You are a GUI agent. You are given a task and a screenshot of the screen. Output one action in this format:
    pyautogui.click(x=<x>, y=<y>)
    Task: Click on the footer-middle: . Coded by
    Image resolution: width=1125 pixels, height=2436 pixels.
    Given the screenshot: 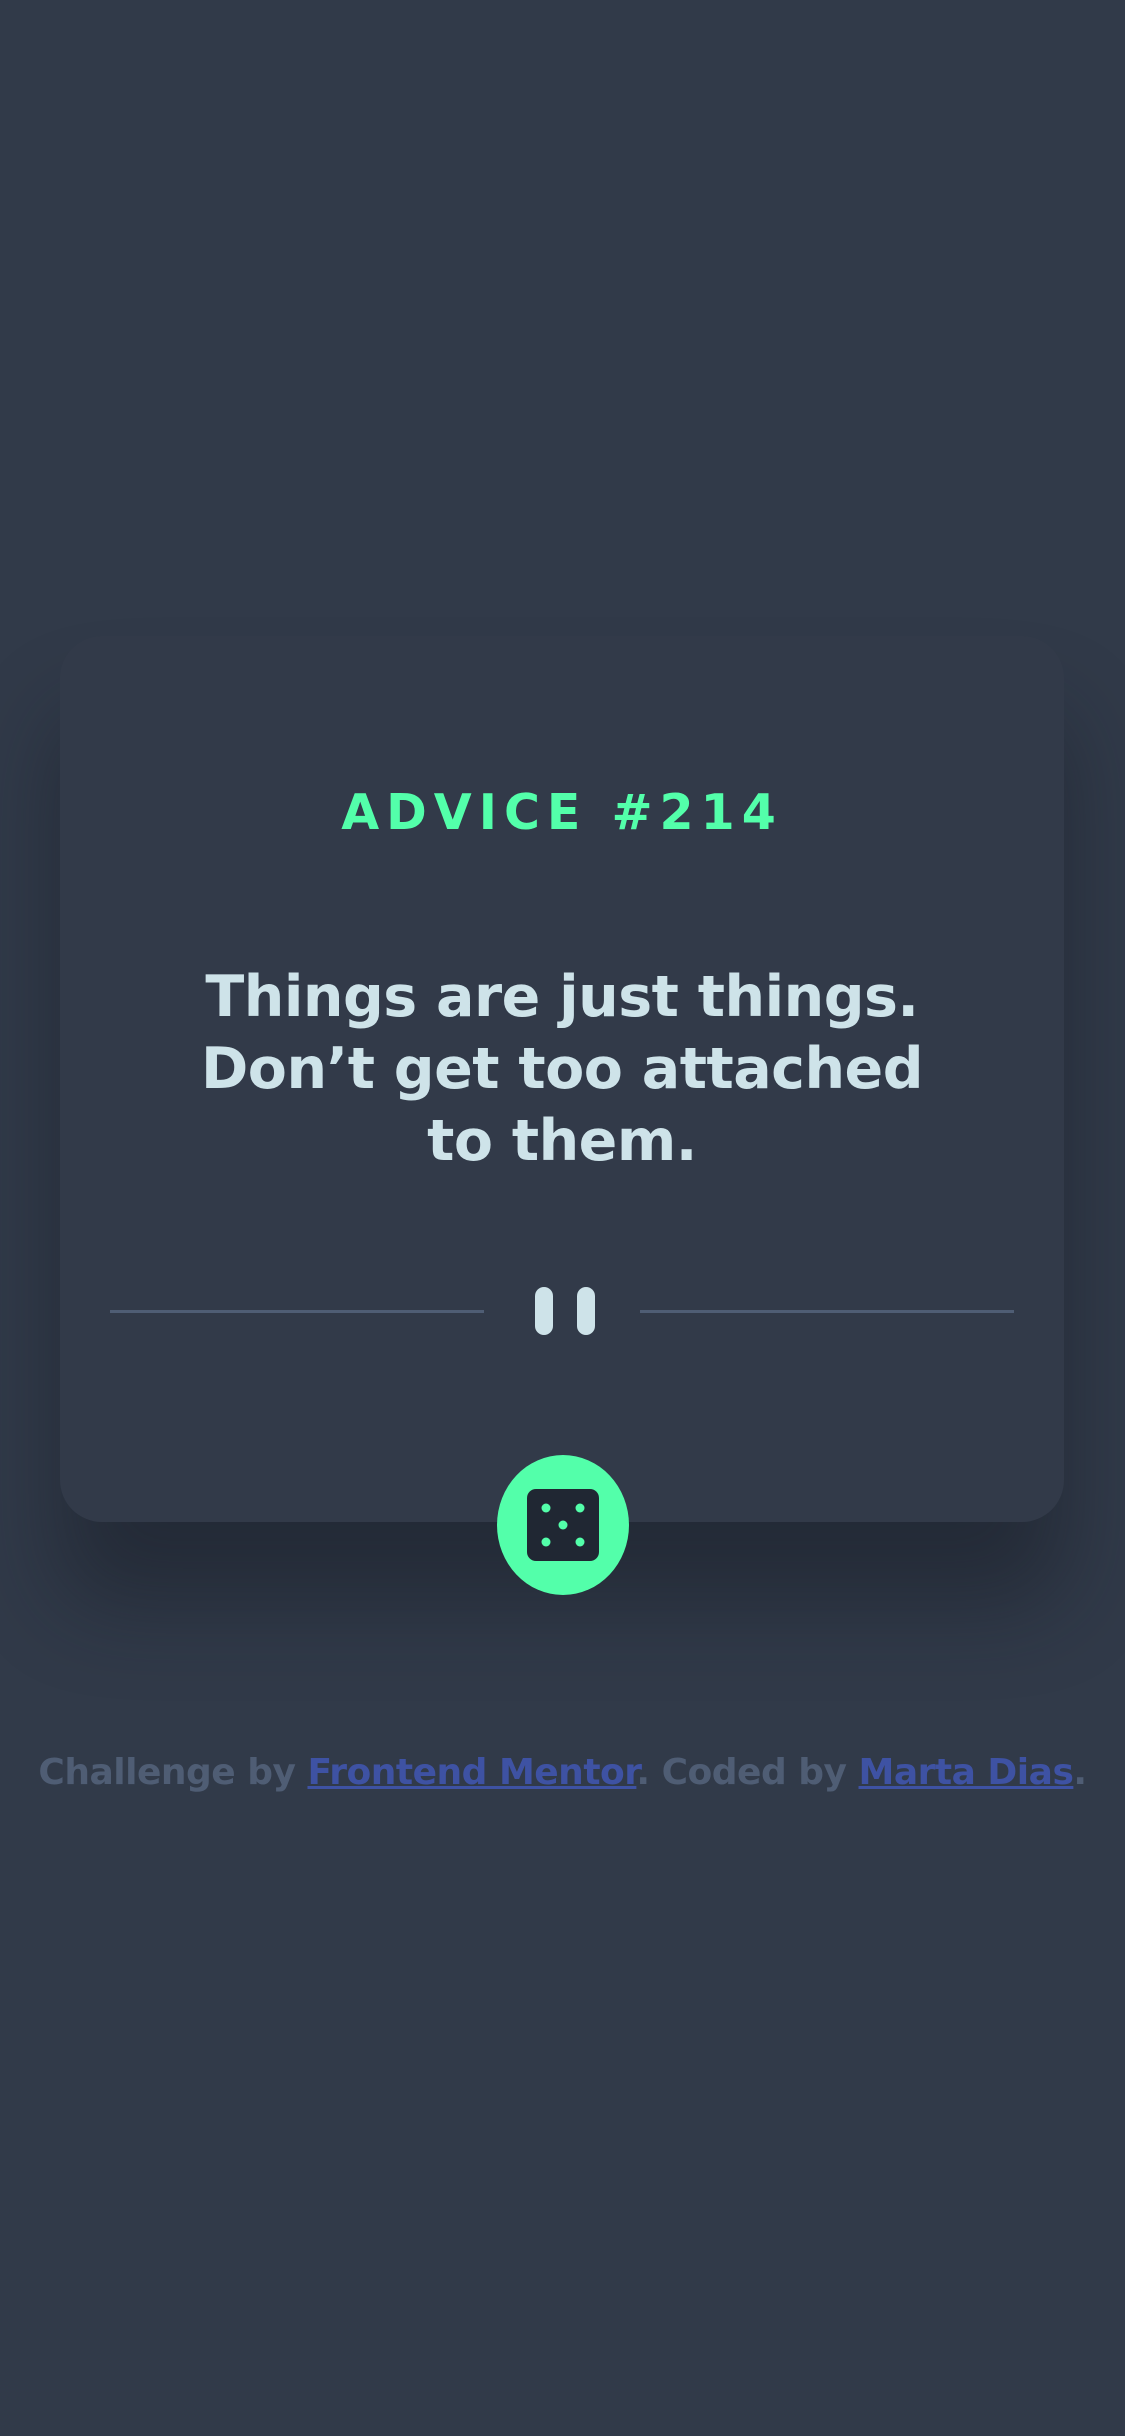 What is the action you would take?
    pyautogui.click(x=747, y=1772)
    